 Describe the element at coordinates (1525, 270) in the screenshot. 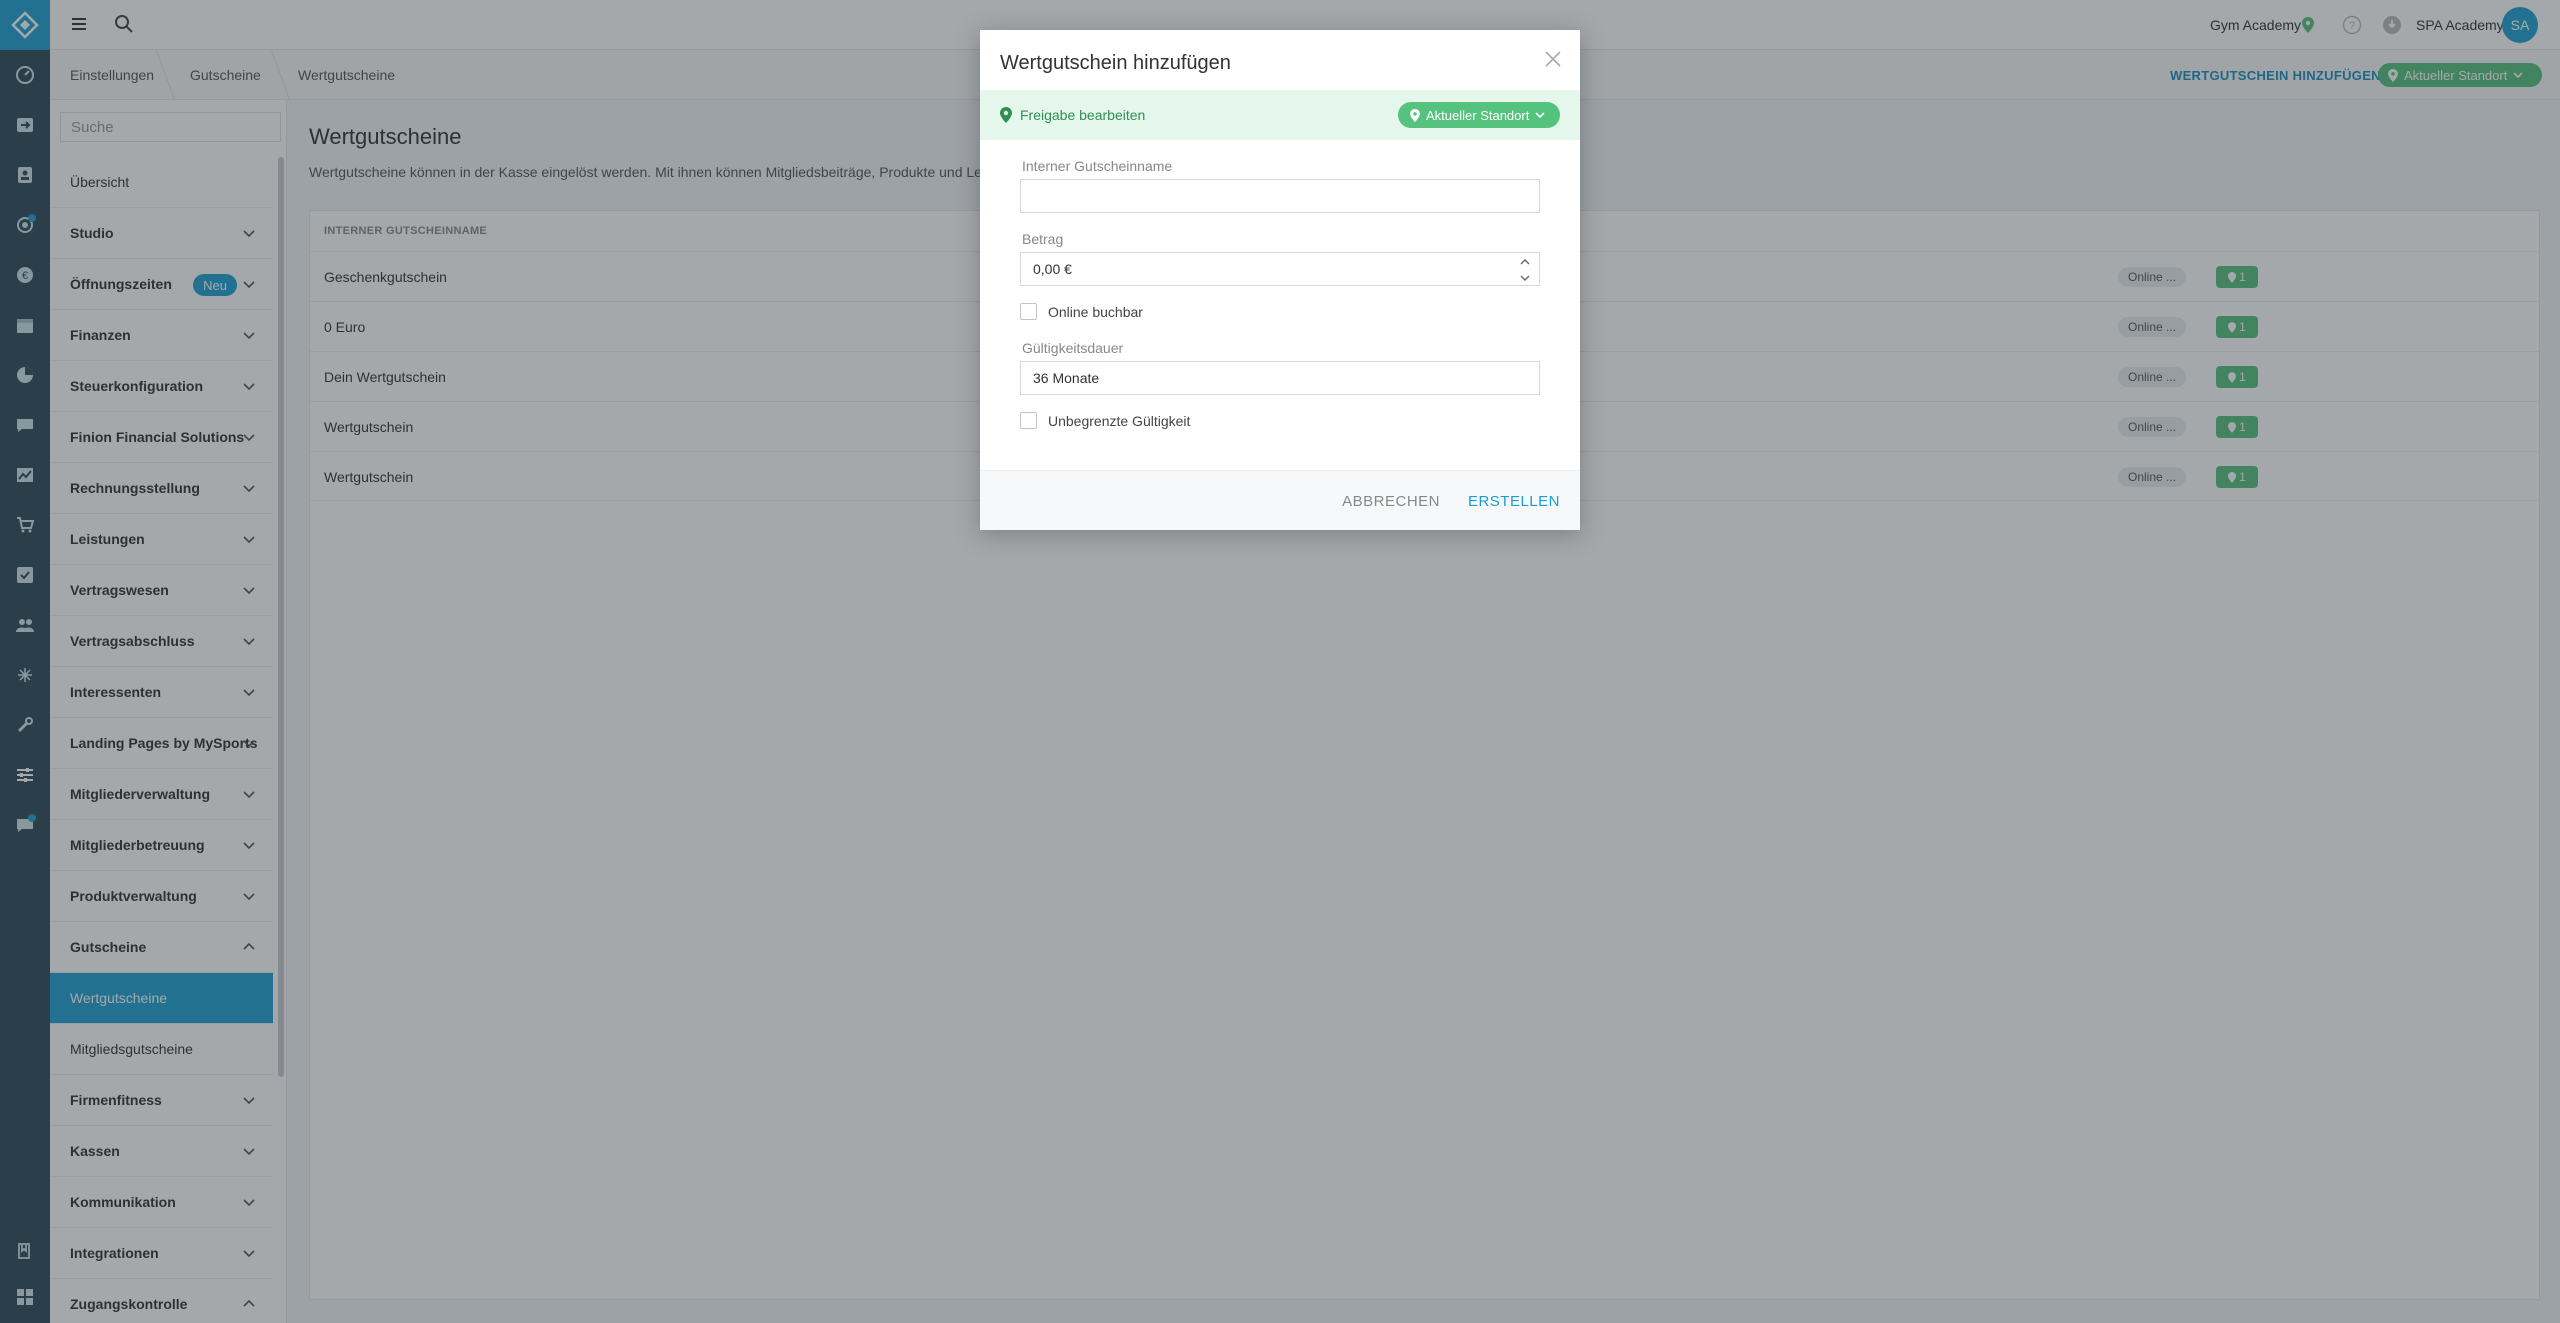

I see `amount-stepper` at that location.